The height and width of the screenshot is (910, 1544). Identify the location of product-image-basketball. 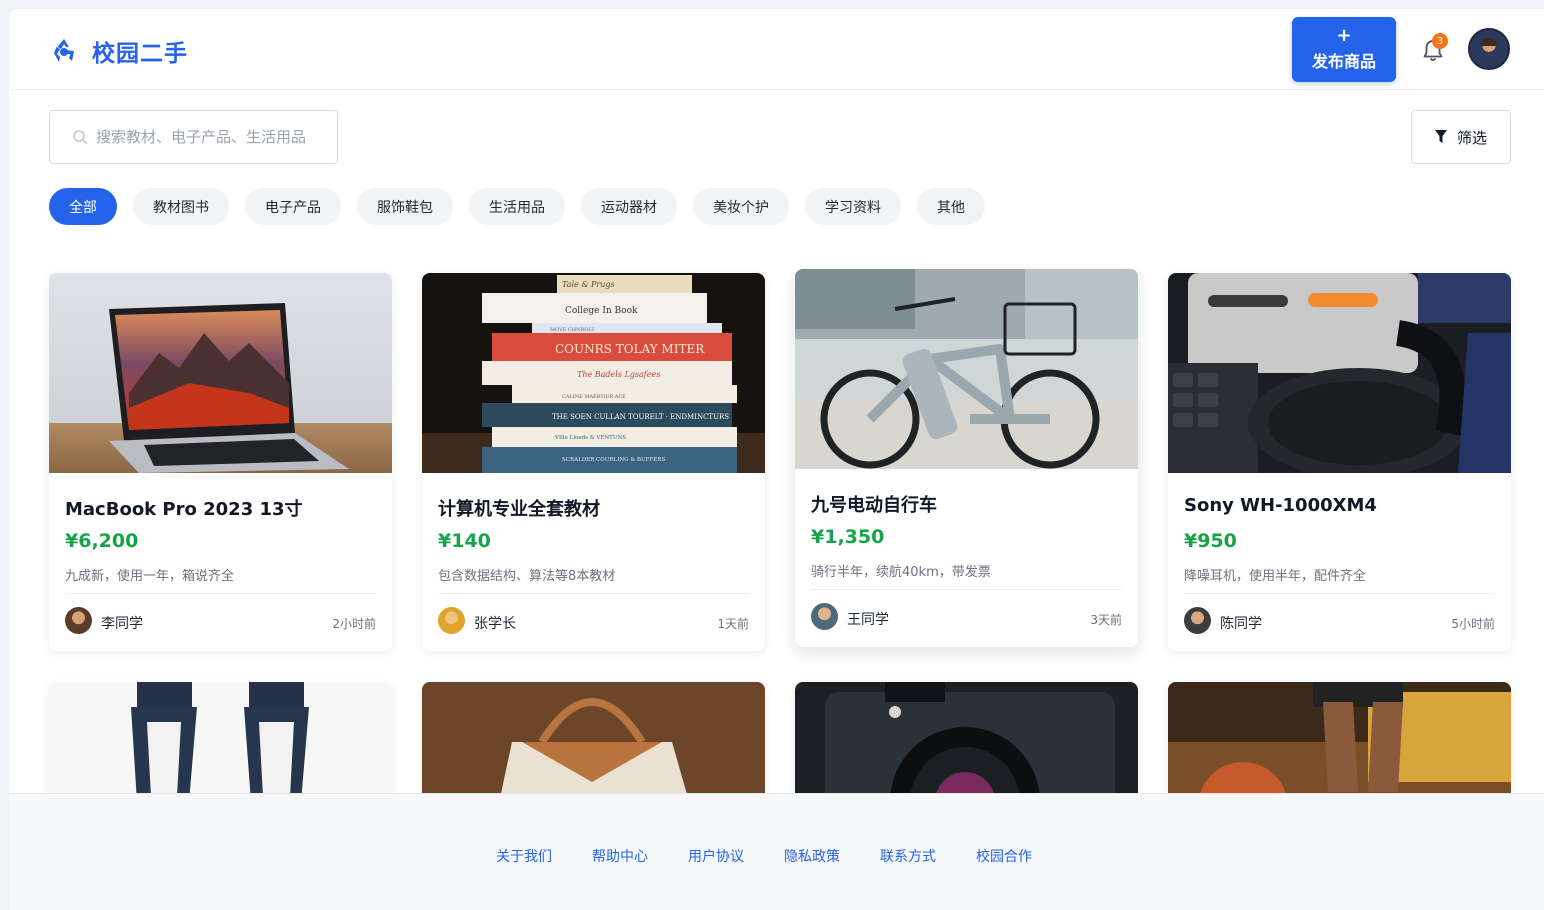
(1339, 742).